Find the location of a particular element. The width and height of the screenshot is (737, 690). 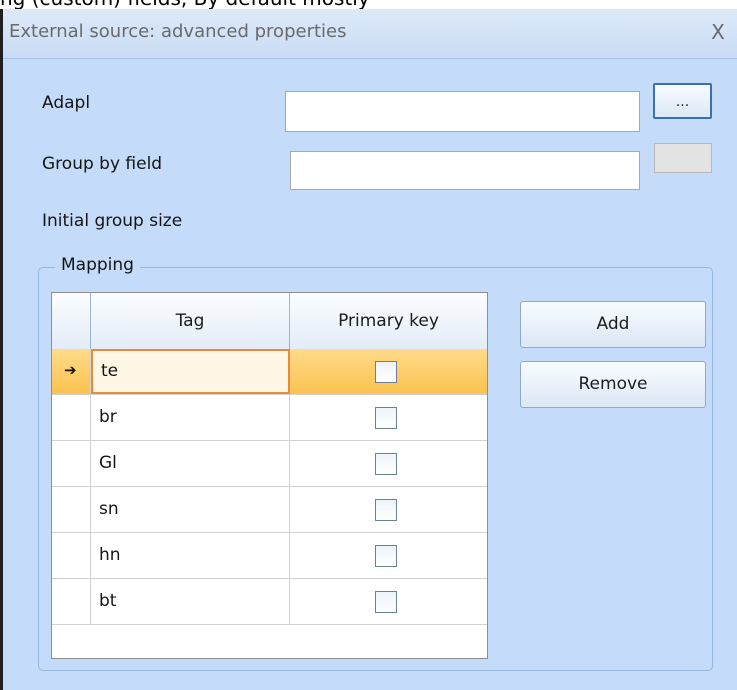

row-selector-header is located at coordinates (71, 321).